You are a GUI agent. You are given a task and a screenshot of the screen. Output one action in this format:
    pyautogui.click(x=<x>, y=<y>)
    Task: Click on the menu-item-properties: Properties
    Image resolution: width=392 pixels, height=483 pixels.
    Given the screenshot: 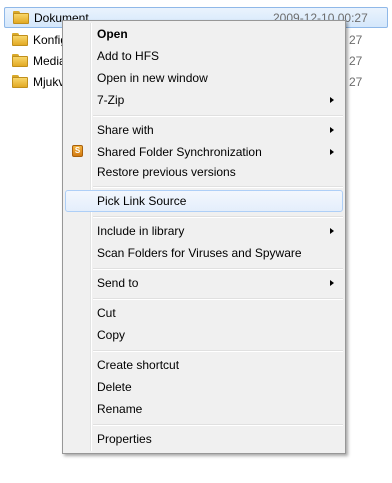 What is the action you would take?
    pyautogui.click(x=204, y=439)
    